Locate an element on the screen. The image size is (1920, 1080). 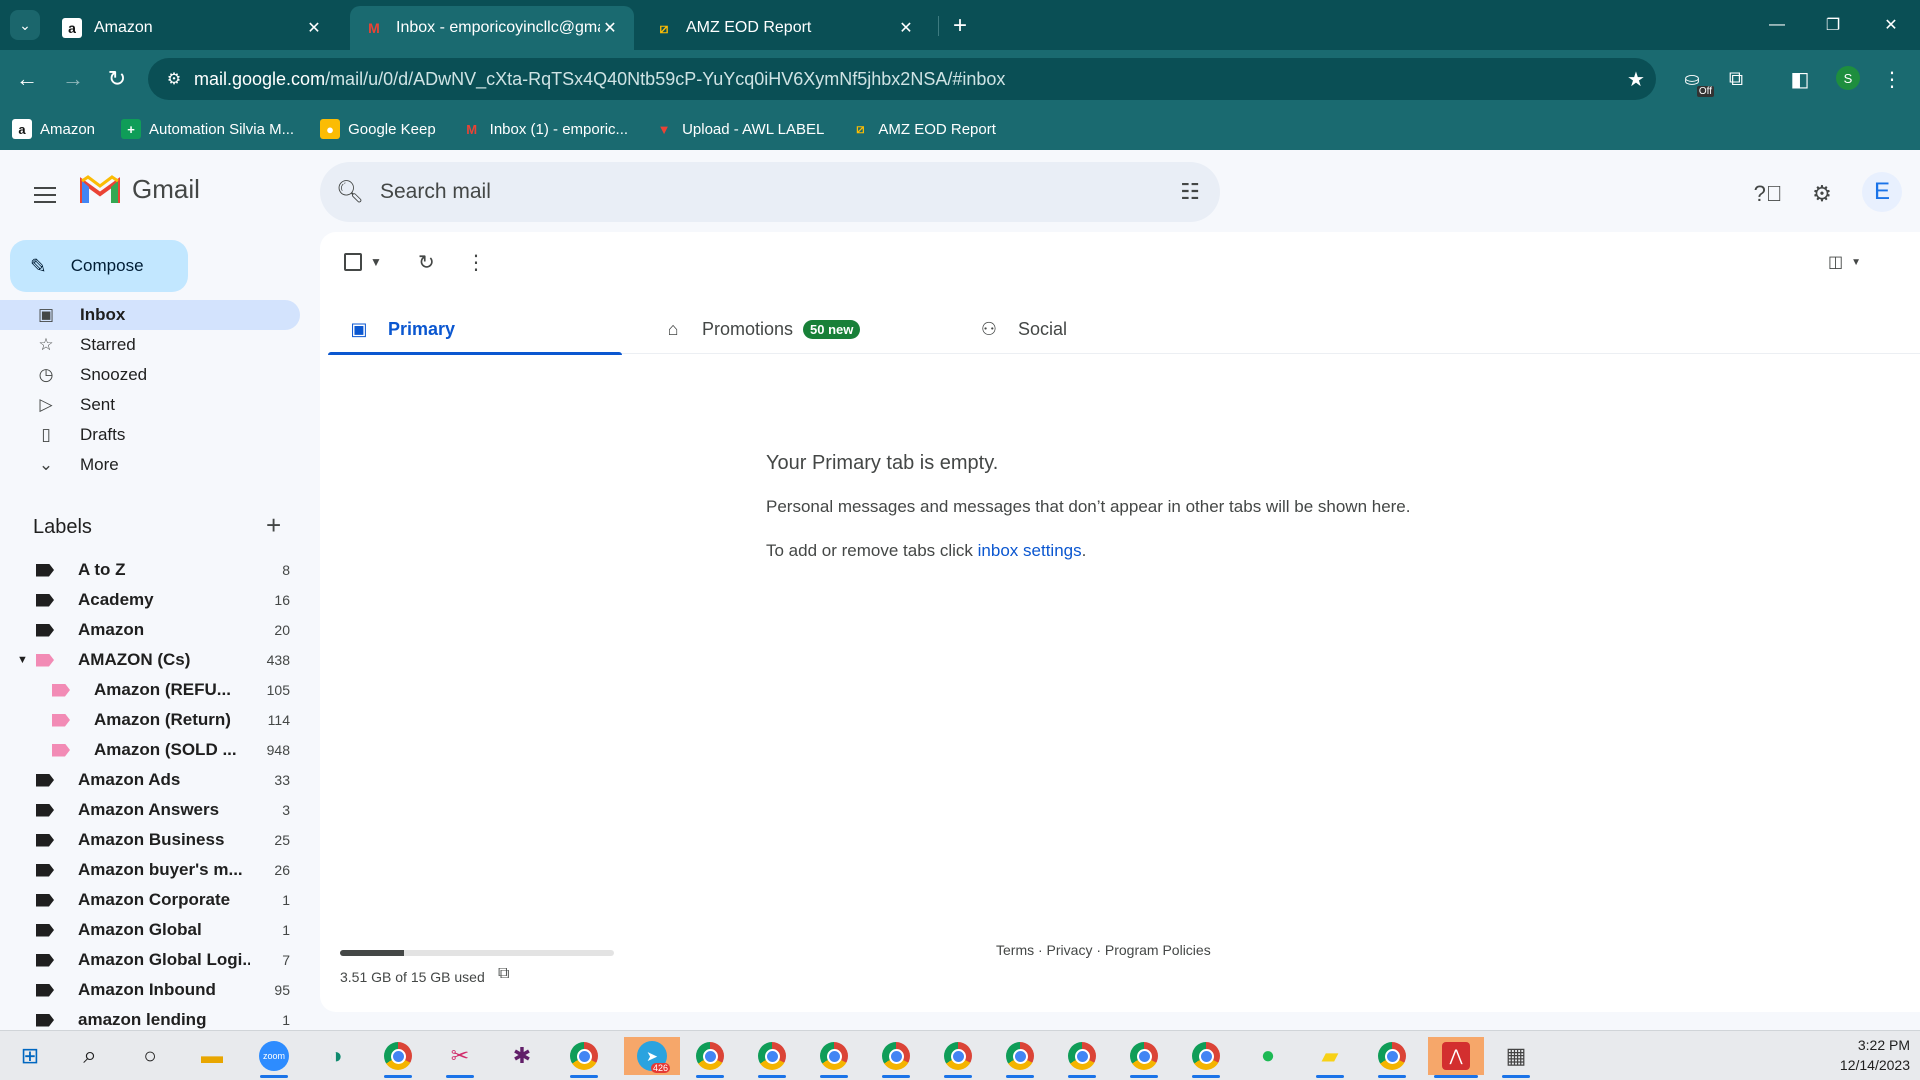
help-icon: ?⃝ is located at coordinates (1768, 194).